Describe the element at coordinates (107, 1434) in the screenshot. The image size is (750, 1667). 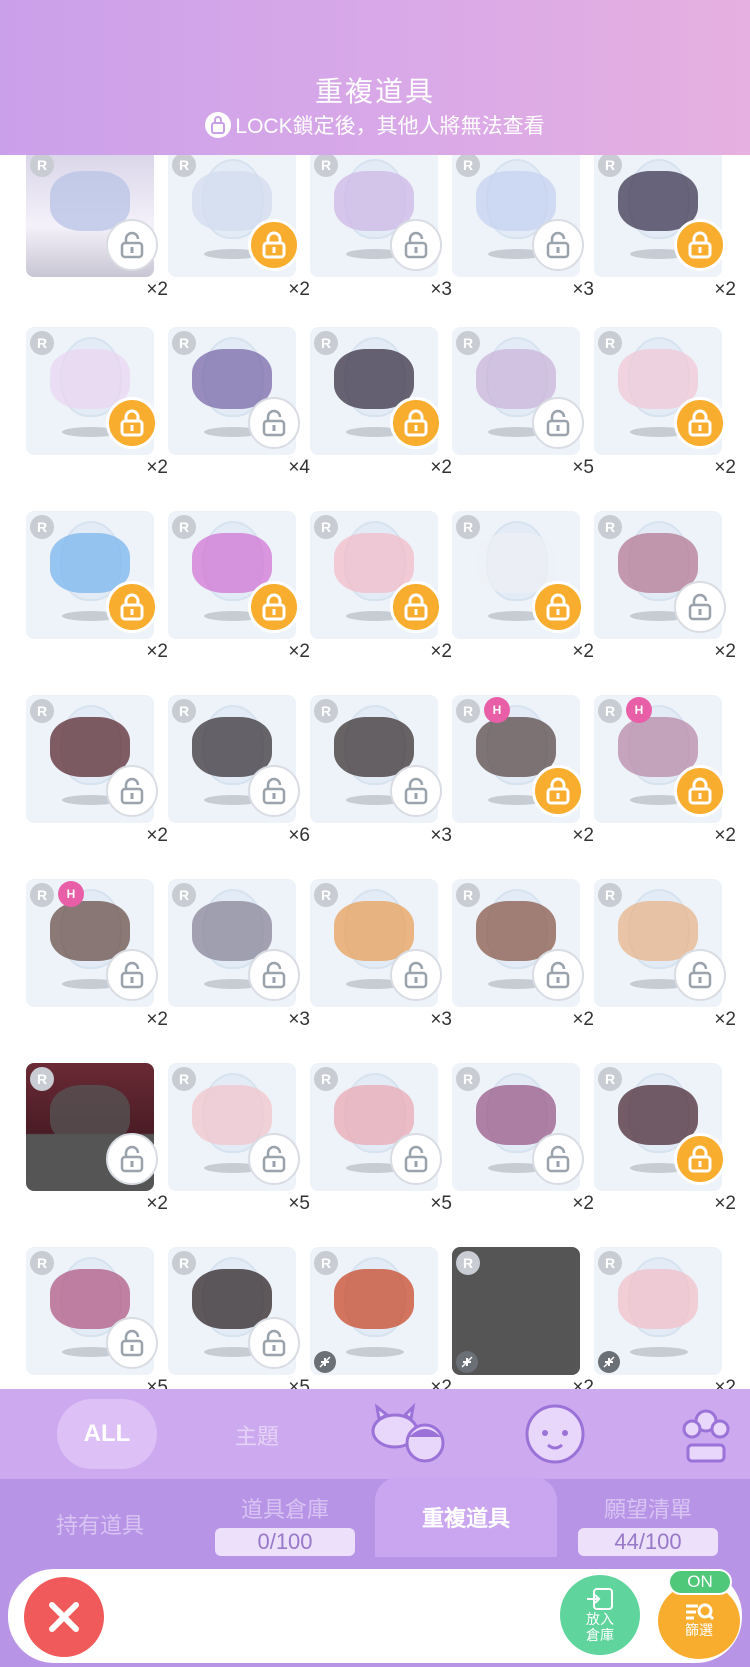
I see `category-all-button: ALL` at that location.